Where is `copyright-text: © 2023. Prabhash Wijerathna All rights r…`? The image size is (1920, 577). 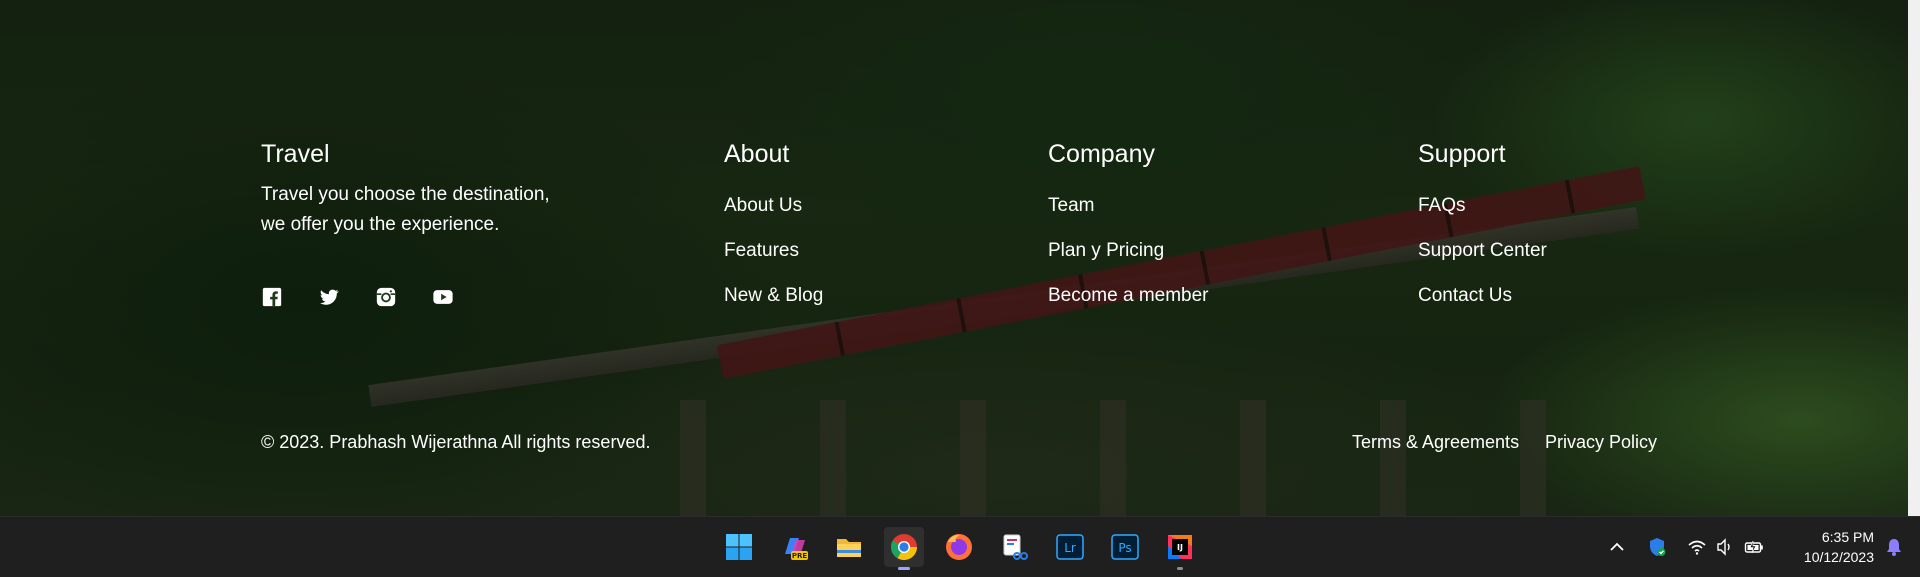
copyright-text: © 2023. Prabhash Wijerathna All rights r… is located at coordinates (456, 442).